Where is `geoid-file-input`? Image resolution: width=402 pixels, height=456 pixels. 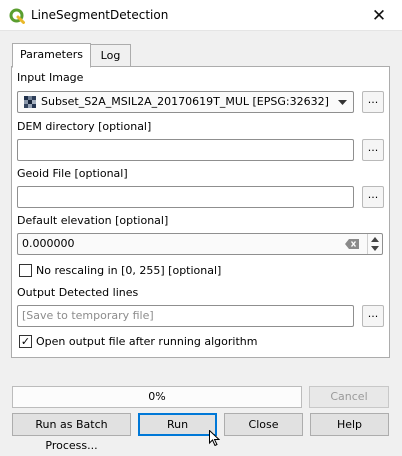 geoid-file-input is located at coordinates (185, 197).